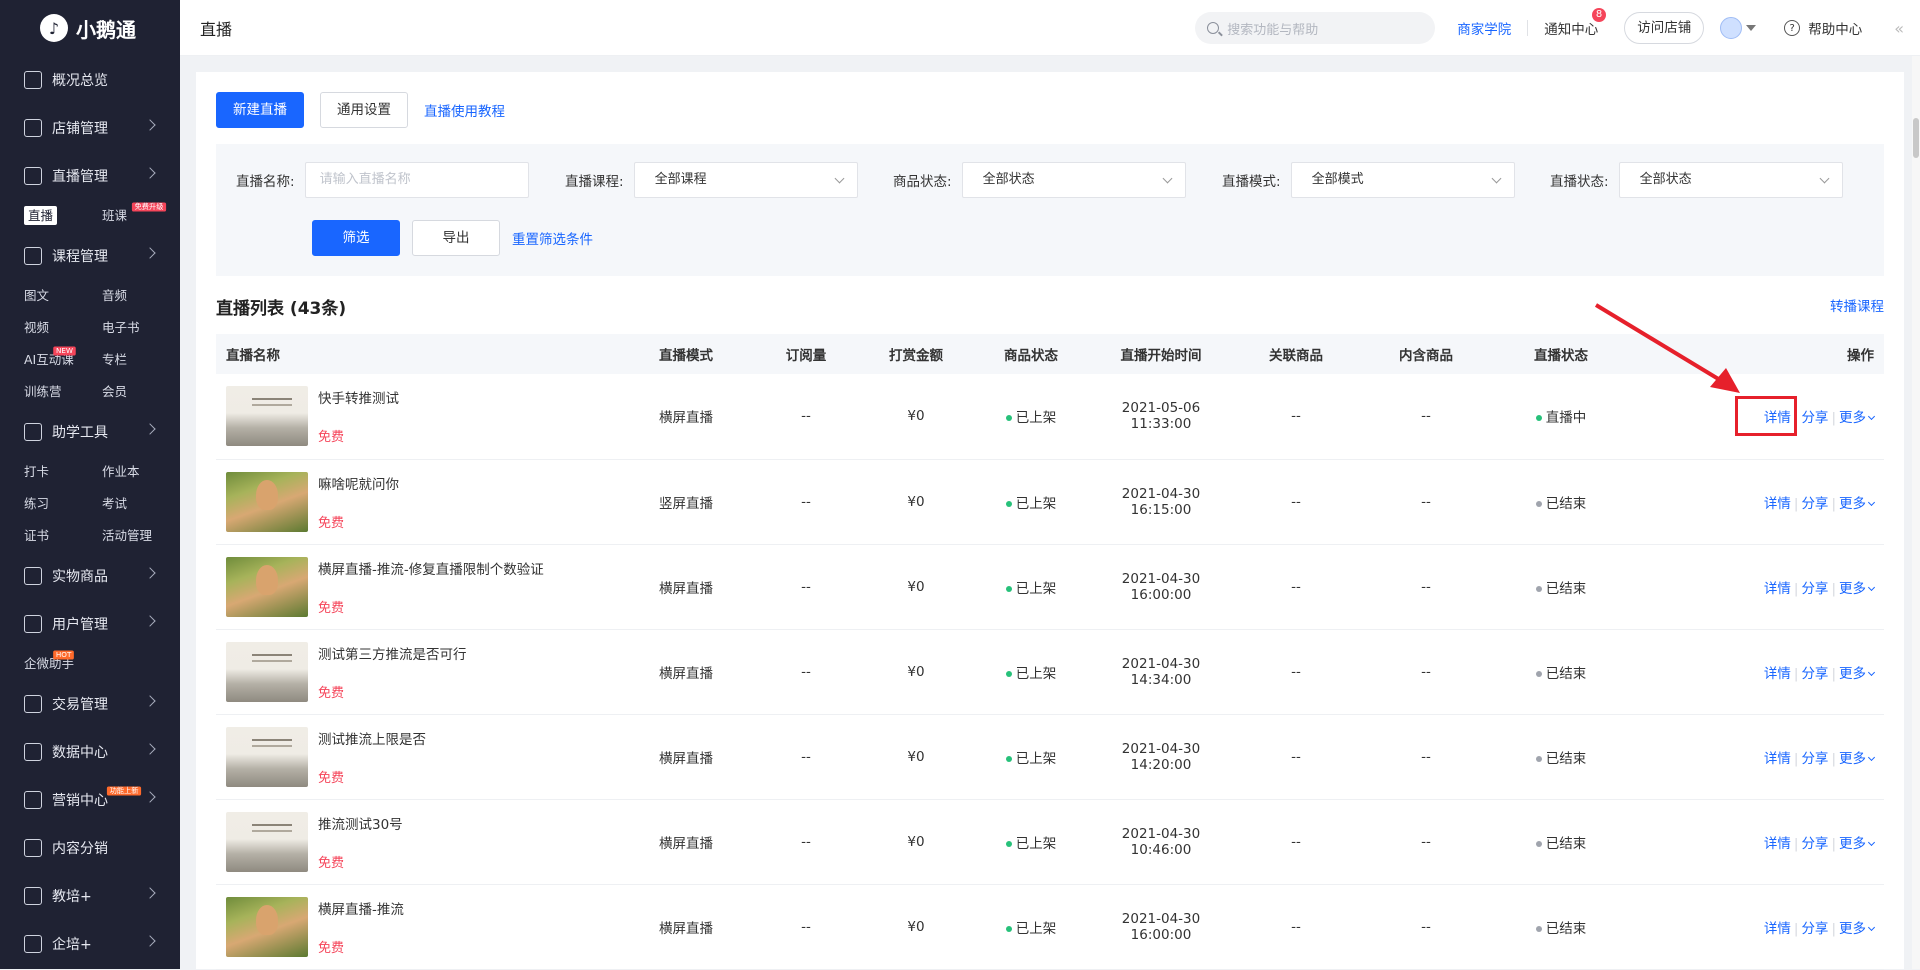 Image resolution: width=1920 pixels, height=970 pixels. Describe the element at coordinates (372, 738) in the screenshot. I see `live-name: 测试推流上限是否` at that location.